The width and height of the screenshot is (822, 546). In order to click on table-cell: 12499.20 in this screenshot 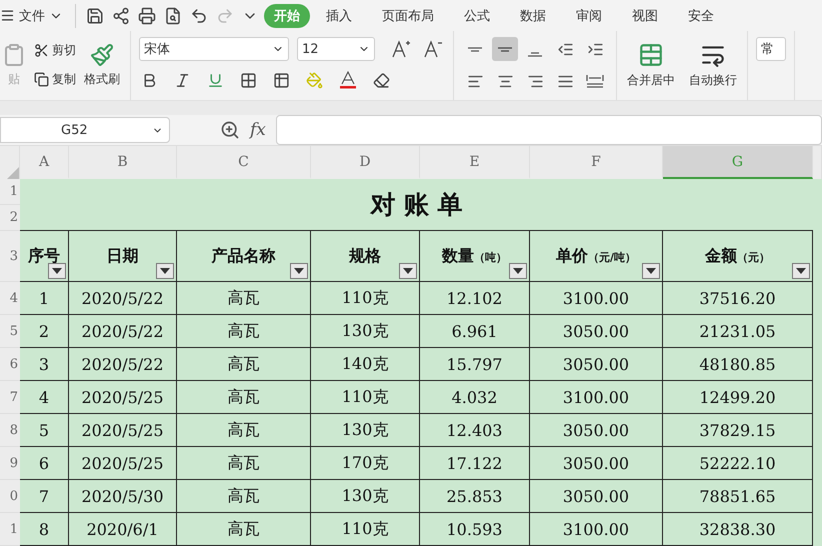, I will do `click(738, 397)`.